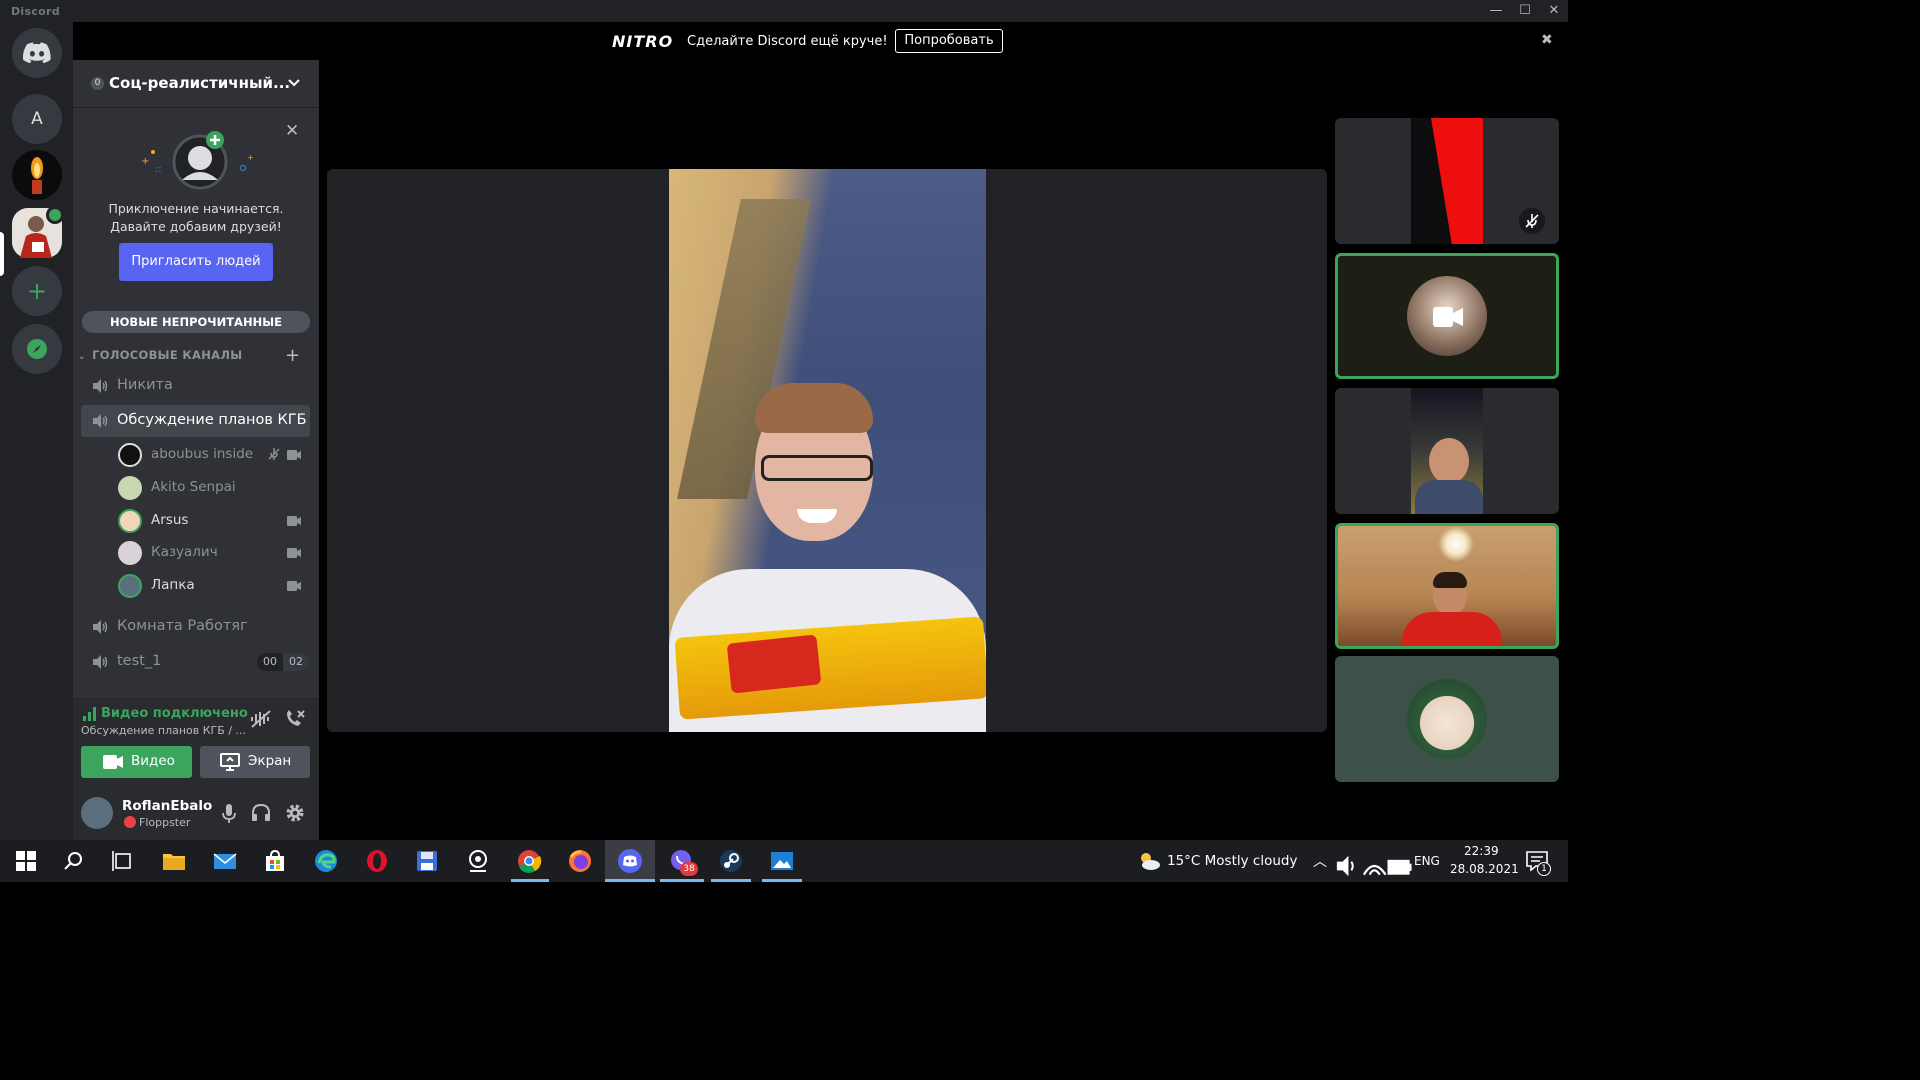 This screenshot has height=1080, width=1920. What do you see at coordinates (130, 553) in the screenshot?
I see `avatar` at bounding box center [130, 553].